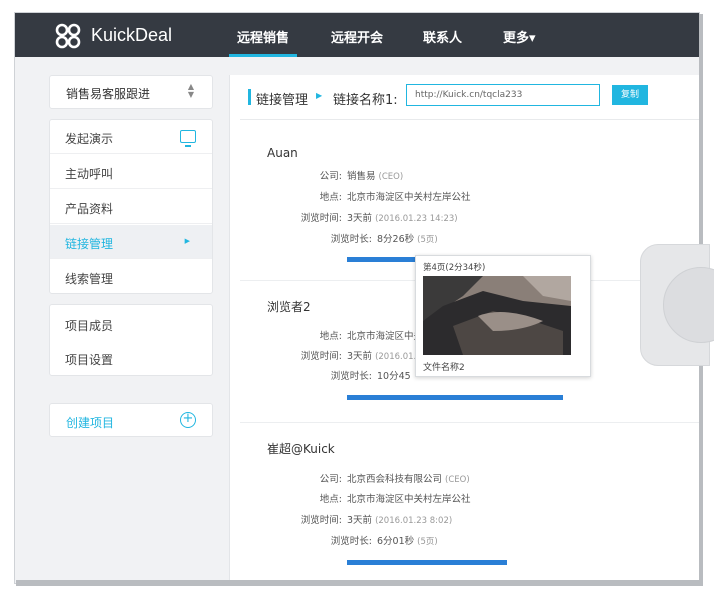  Describe the element at coordinates (408, 479) in the screenshot. I see `field-value: 北京西会科技有限公司 (CEO)` at that location.